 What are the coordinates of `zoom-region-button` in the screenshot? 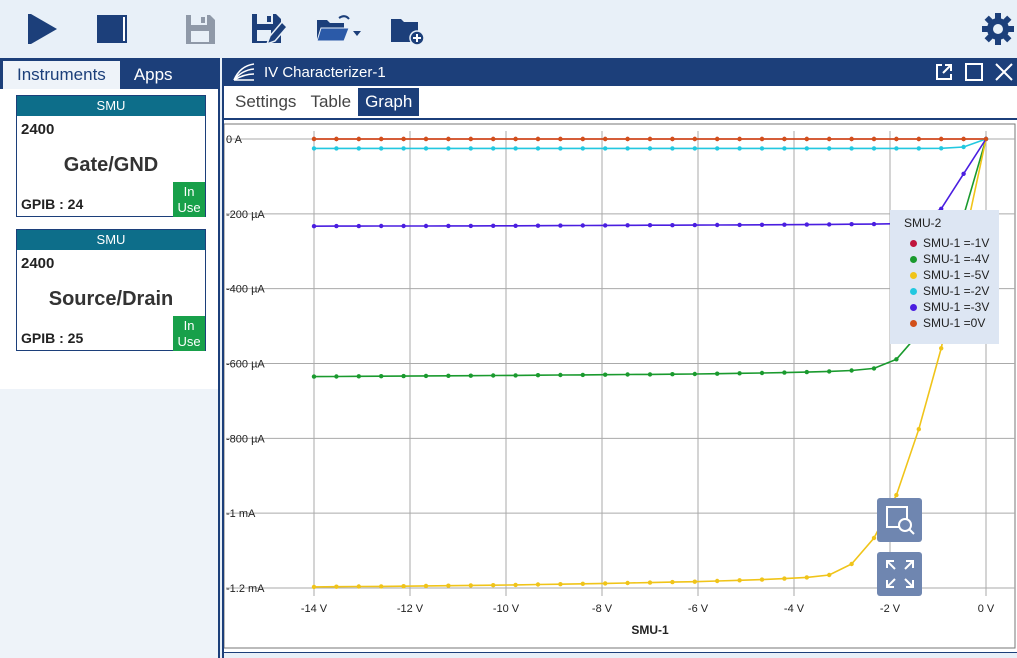 It's located at (899, 520).